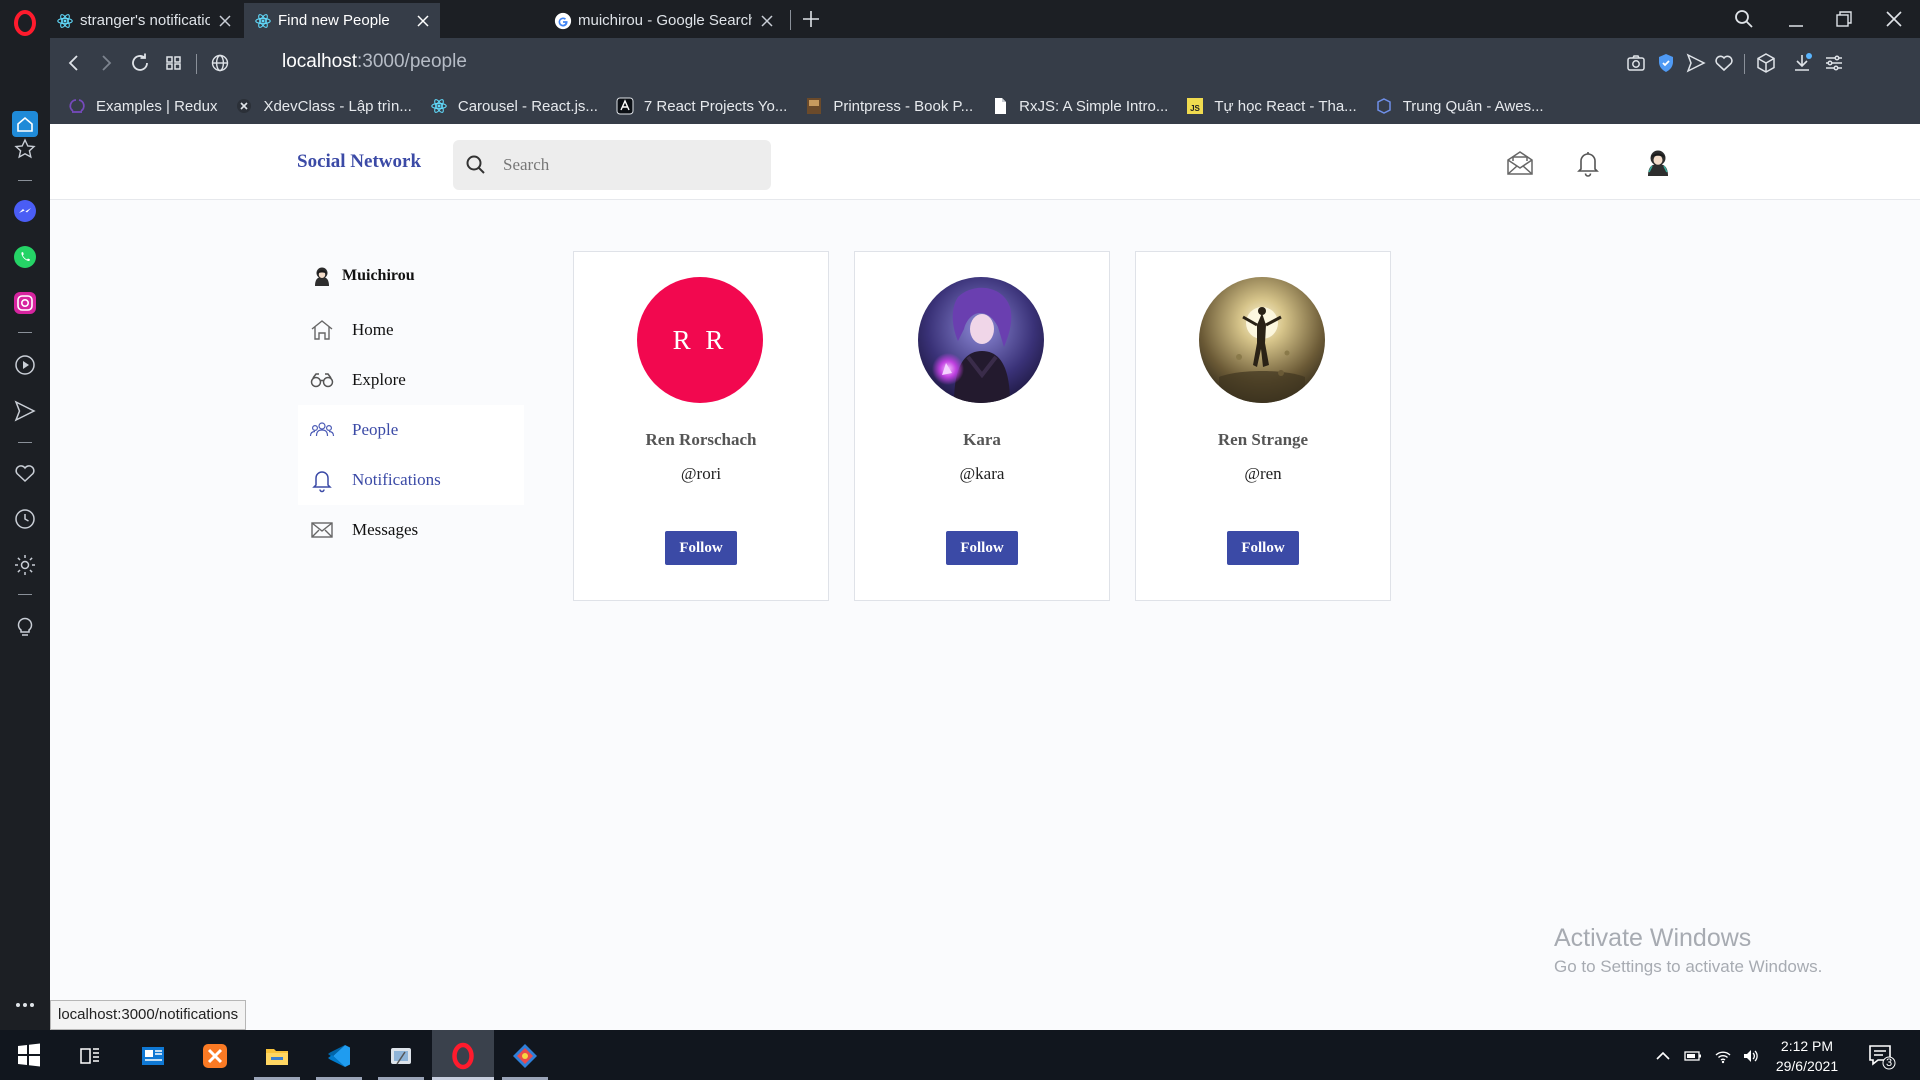 This screenshot has width=1920, height=1080. Describe the element at coordinates (319, 61) in the screenshot. I see `url-host: localhost` at that location.